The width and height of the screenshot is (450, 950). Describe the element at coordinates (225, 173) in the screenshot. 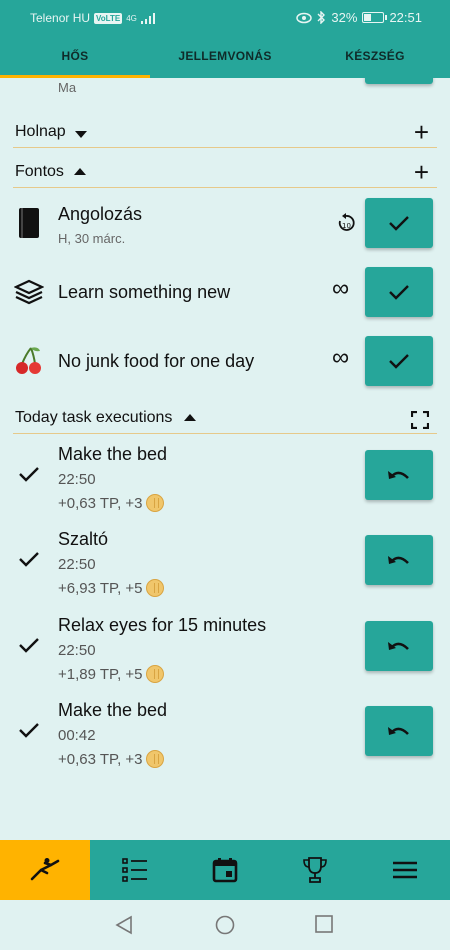

I see `section-fontos: Fontos +` at that location.